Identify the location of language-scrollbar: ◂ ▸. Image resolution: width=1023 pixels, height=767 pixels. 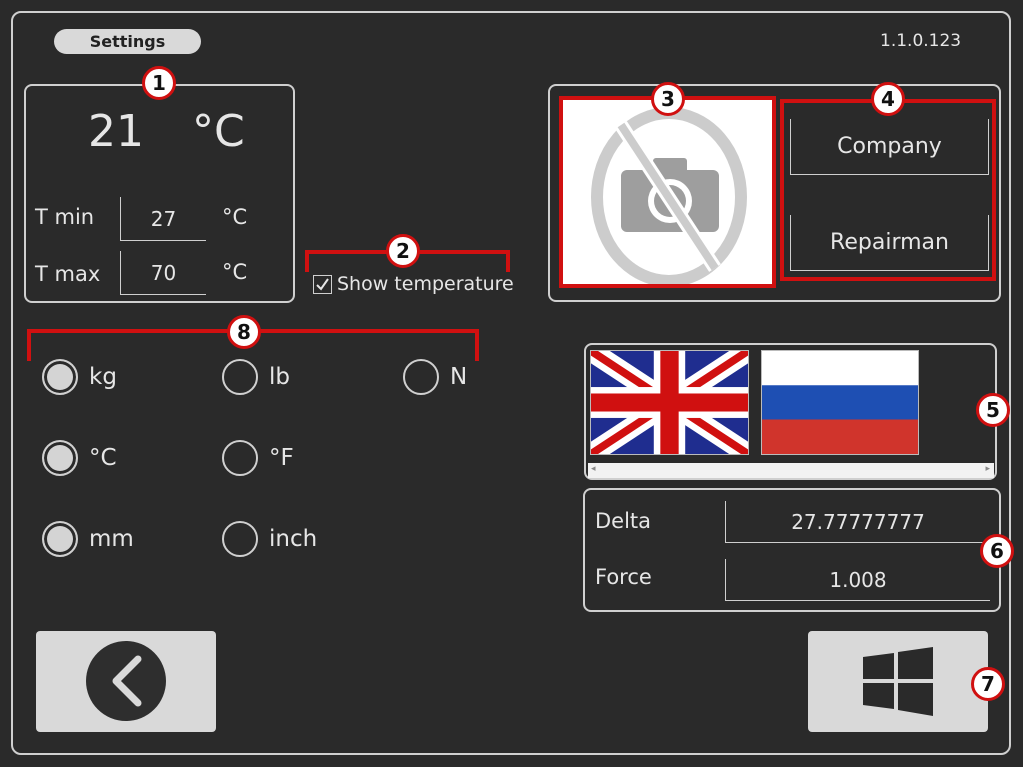
(791, 470).